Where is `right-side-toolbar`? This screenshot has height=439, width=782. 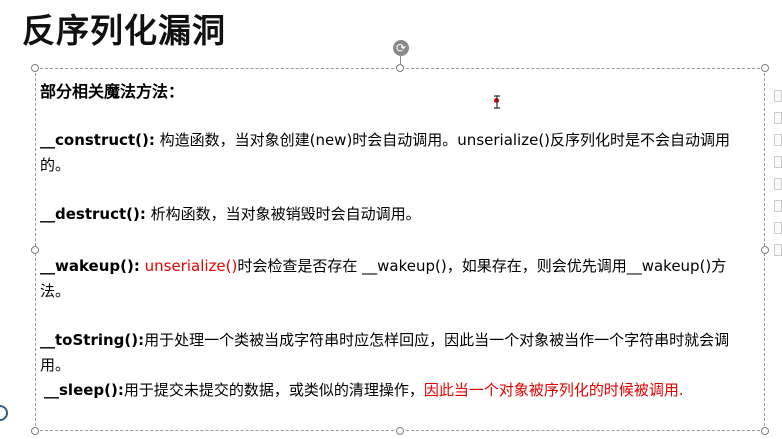 right-side-toolbar is located at coordinates (778, 195).